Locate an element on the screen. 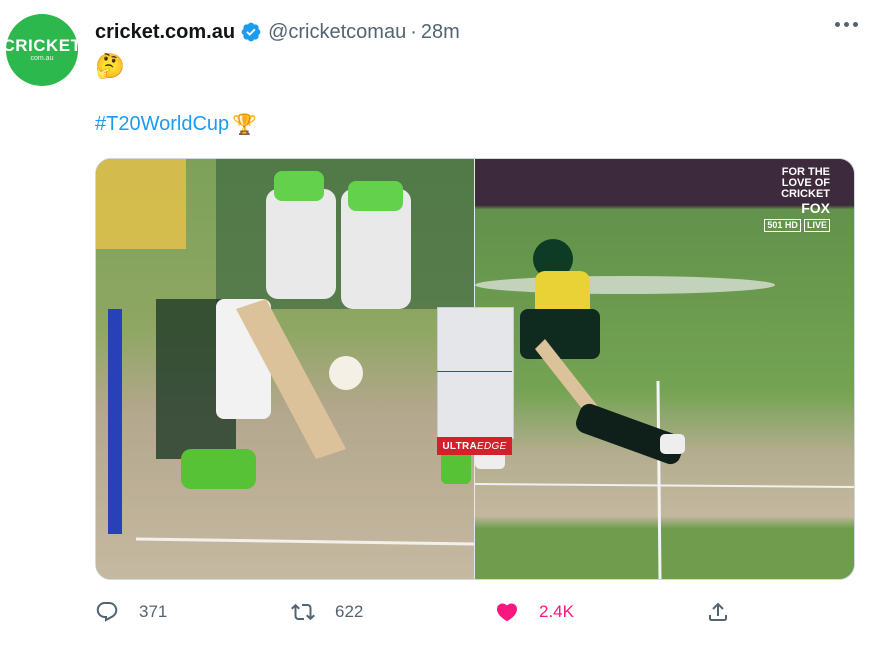  ultraedge-box is located at coordinates (475, 373).